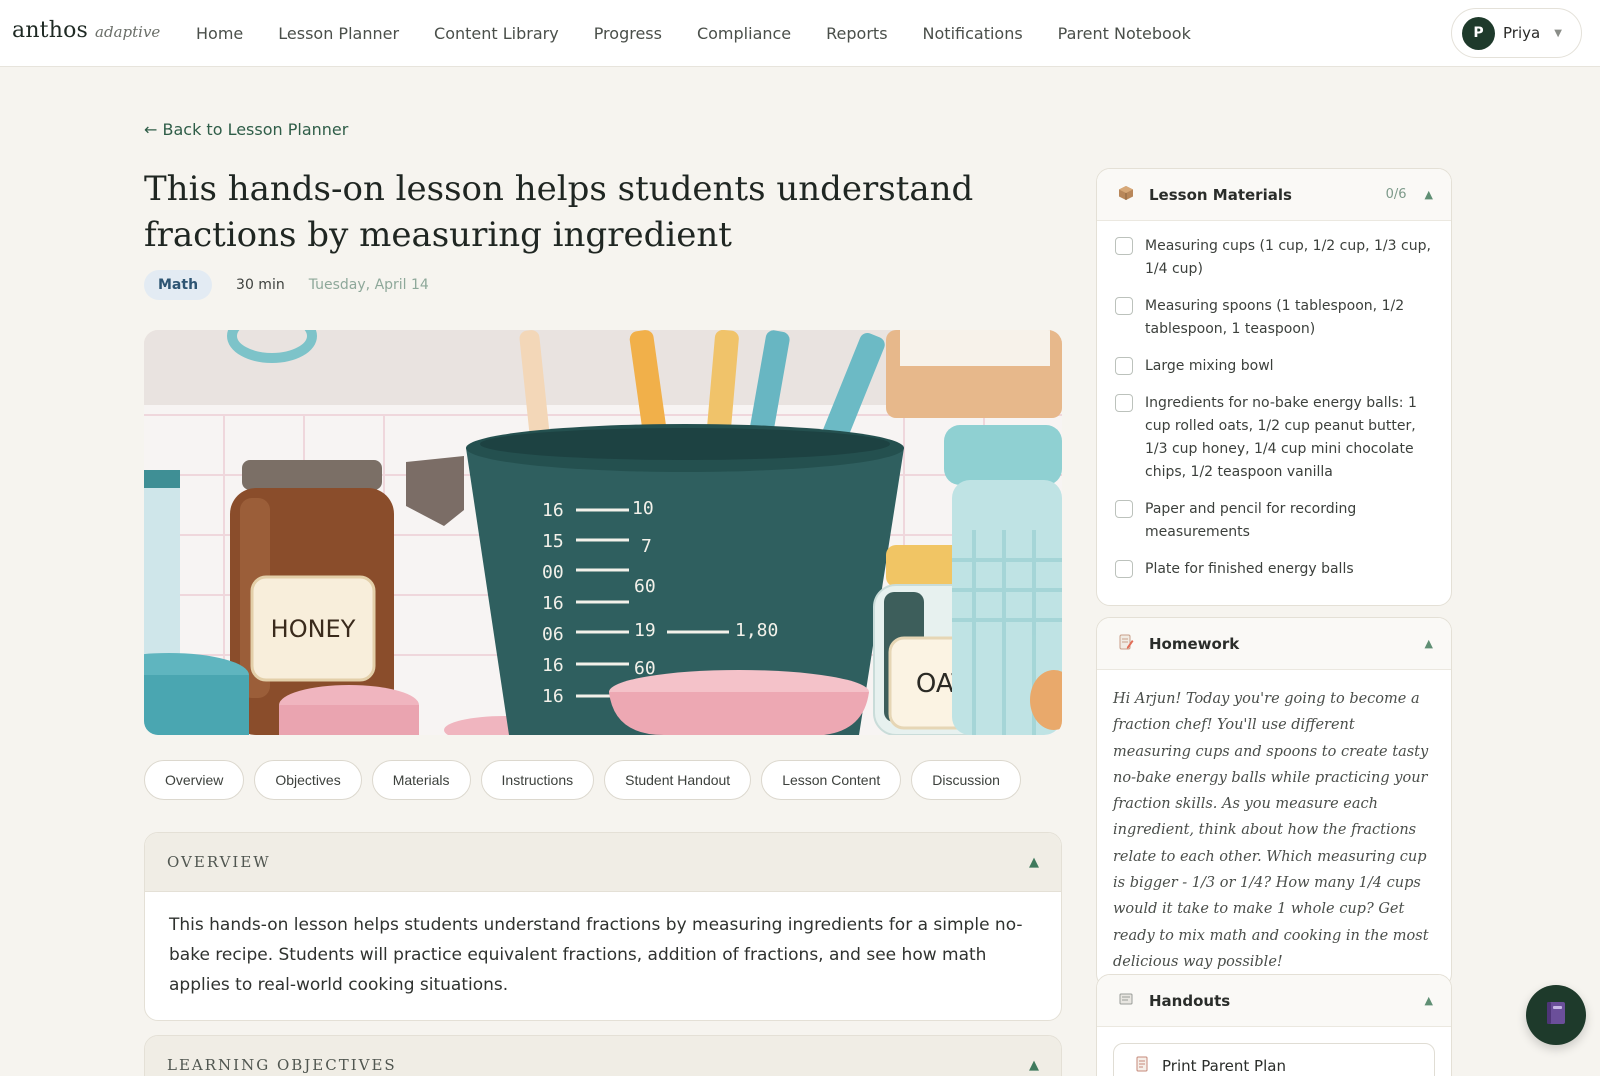  I want to click on brand-tagline: adaptive, so click(128, 32).